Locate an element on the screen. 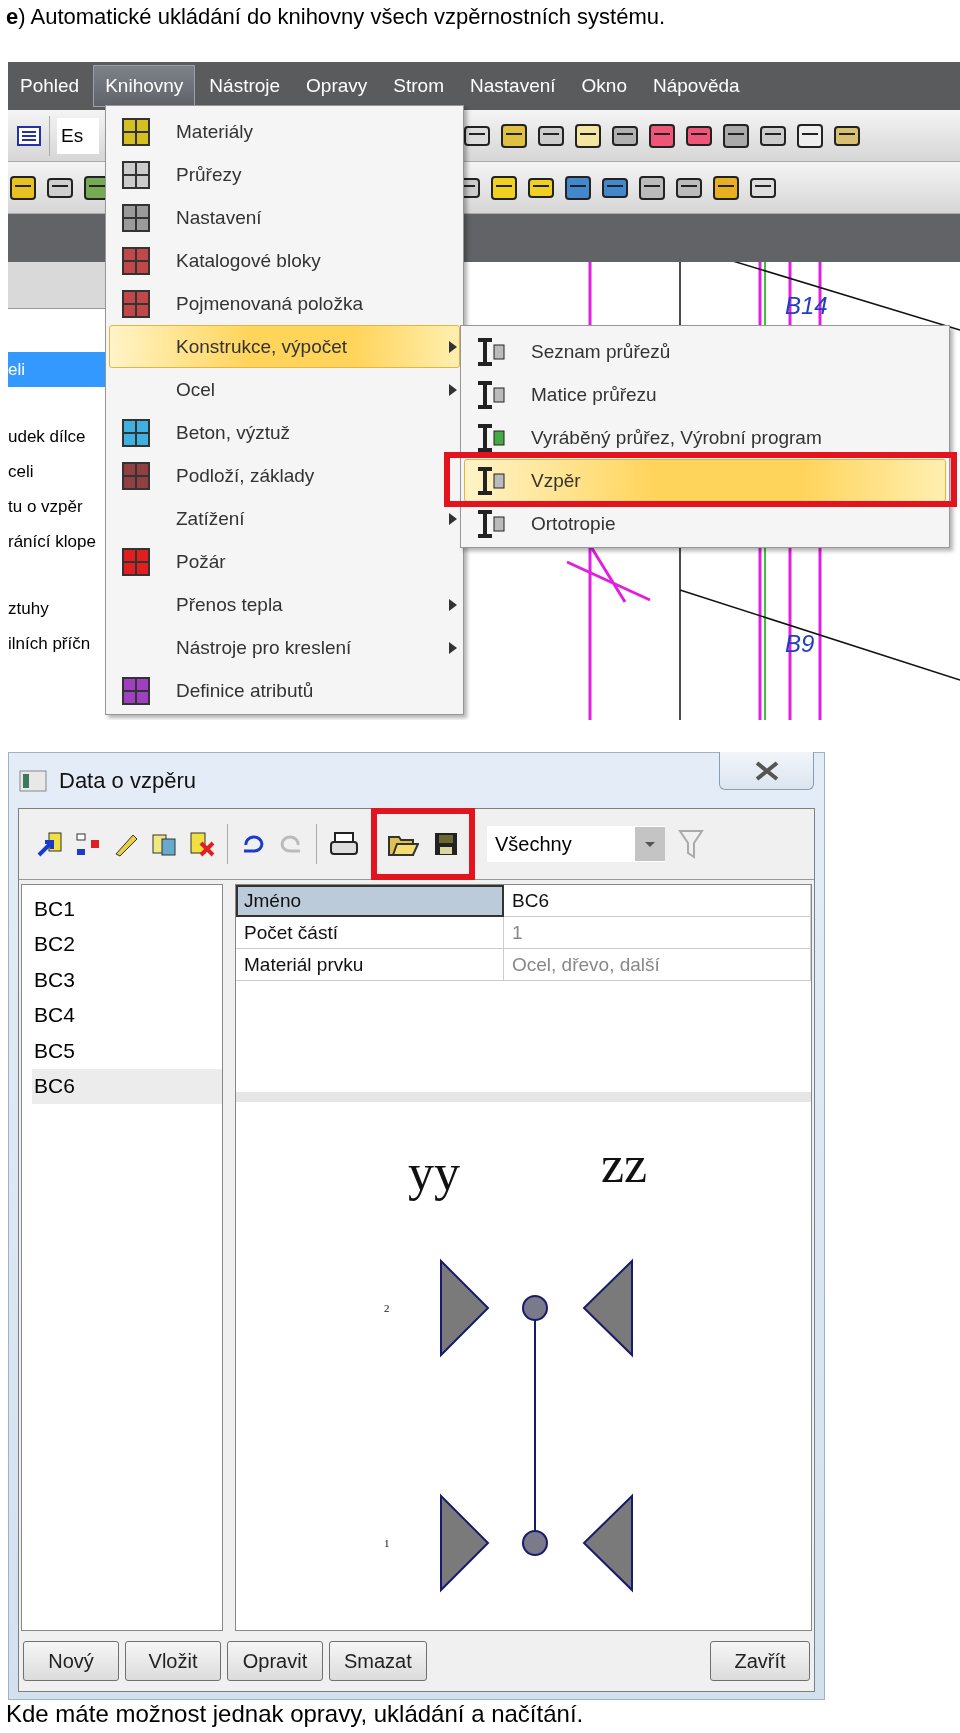 This screenshot has height=1733, width=960. menu-item: Knihovny is located at coordinates (144, 86).